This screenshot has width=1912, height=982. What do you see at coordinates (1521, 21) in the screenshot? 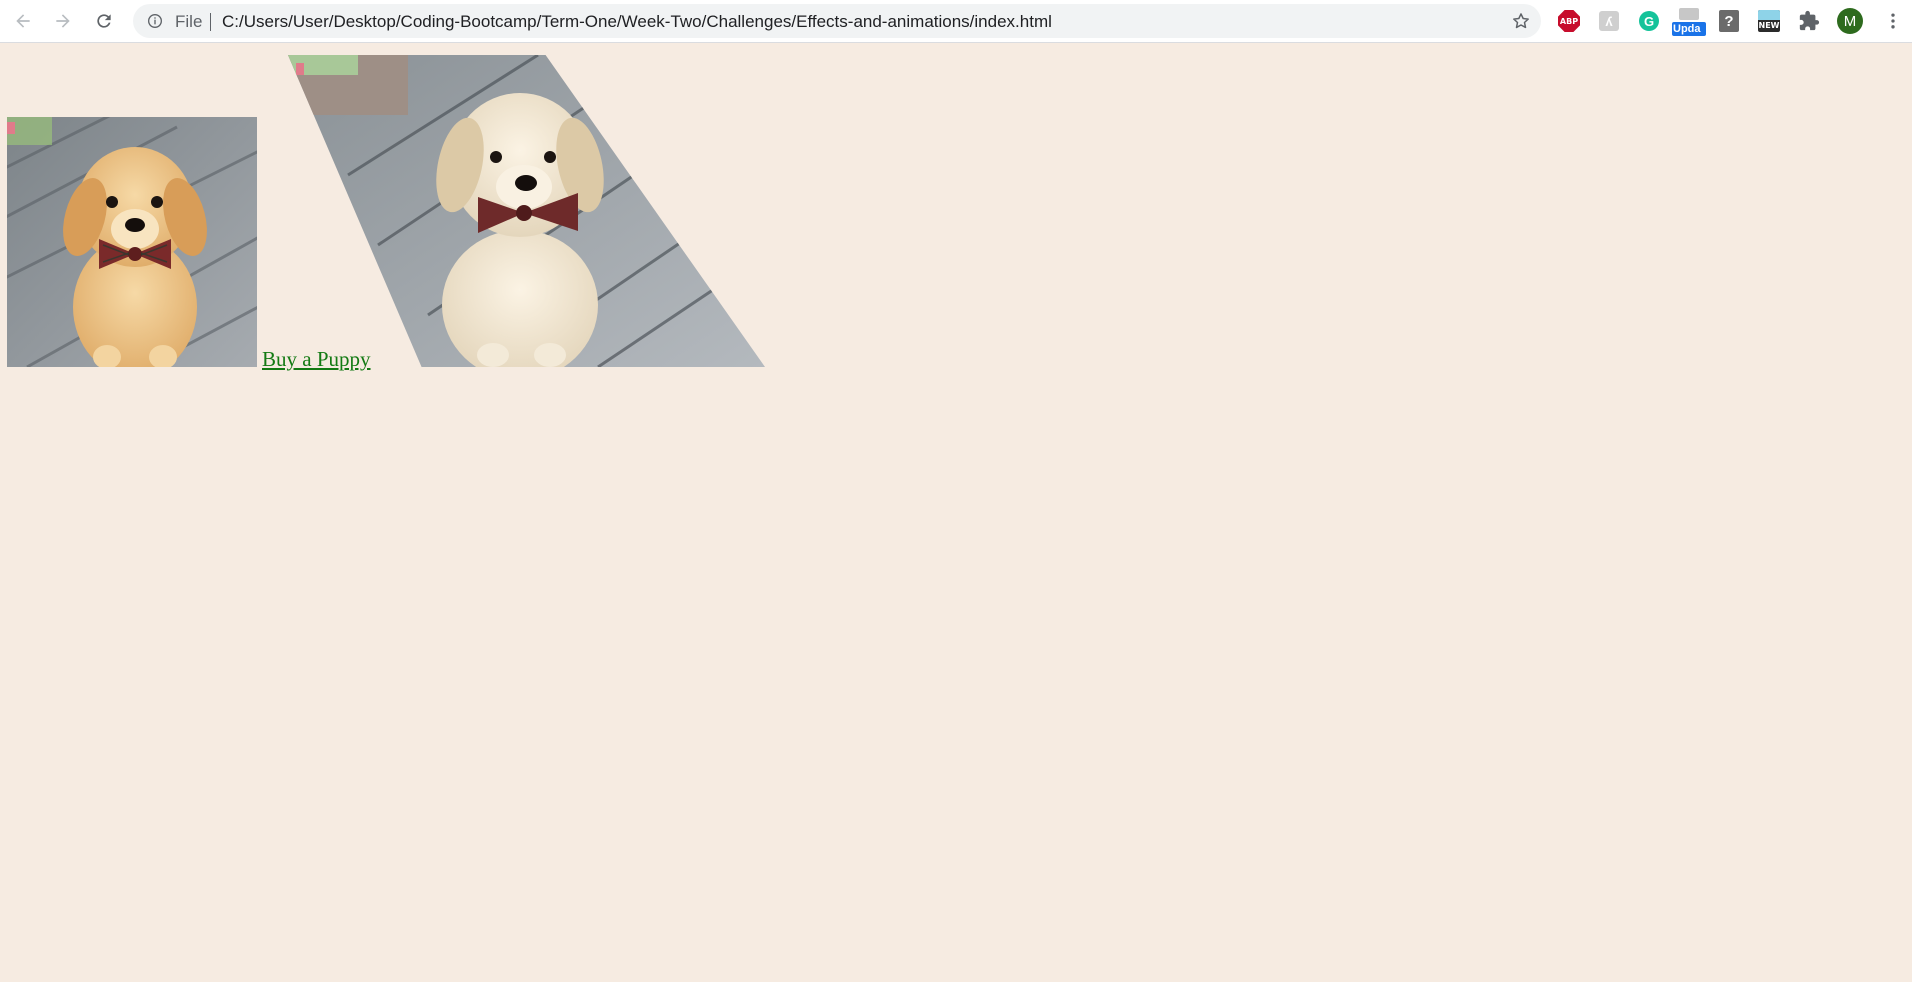
I see `bookmark-star-icon` at bounding box center [1521, 21].